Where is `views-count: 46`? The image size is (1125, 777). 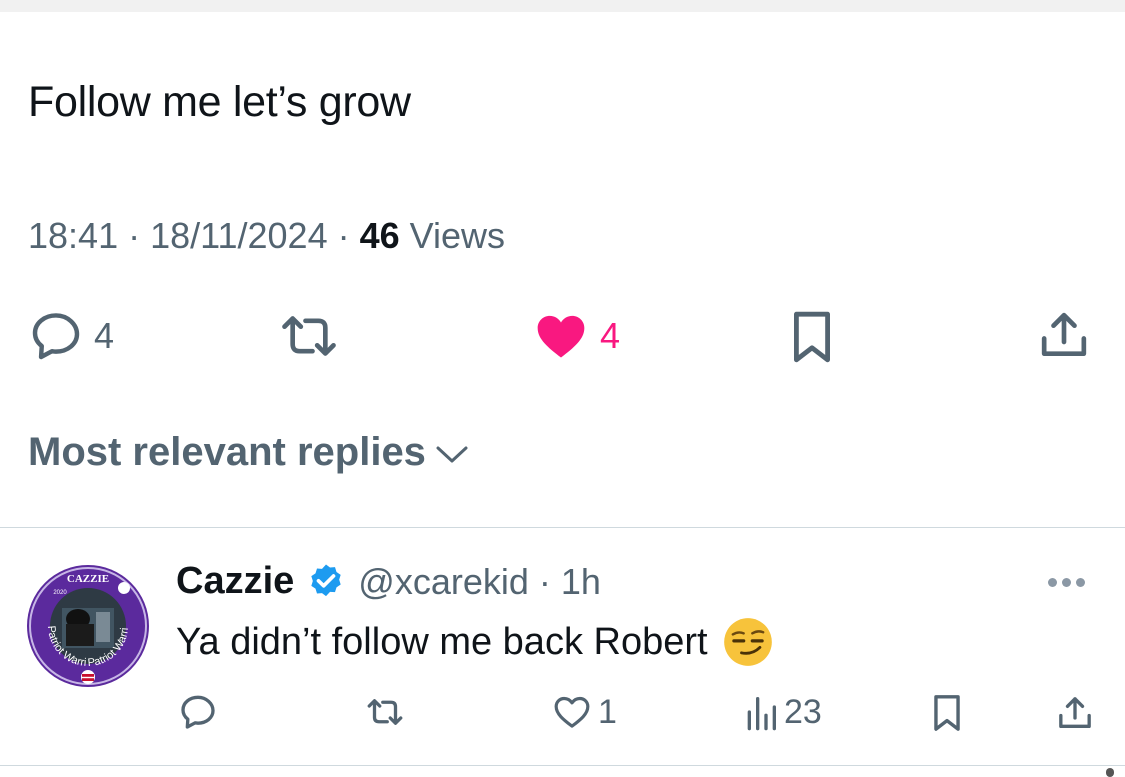 views-count: 46 is located at coordinates (380, 235).